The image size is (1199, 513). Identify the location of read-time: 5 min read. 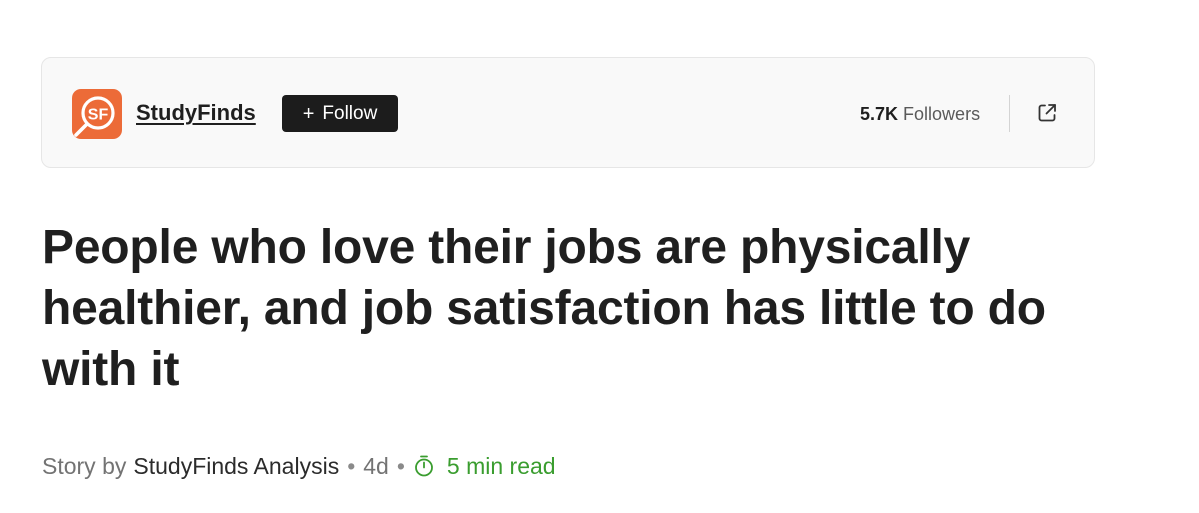
(484, 466).